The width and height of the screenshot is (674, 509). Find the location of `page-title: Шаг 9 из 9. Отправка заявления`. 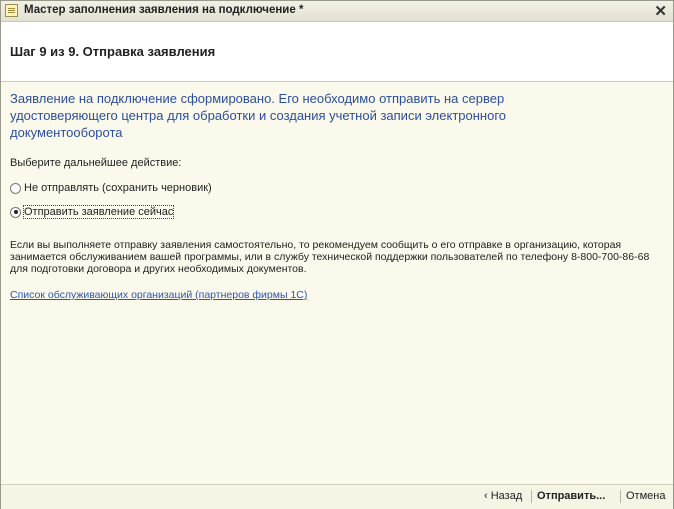

page-title: Шаг 9 из 9. Отправка заявления is located at coordinates (113, 51).